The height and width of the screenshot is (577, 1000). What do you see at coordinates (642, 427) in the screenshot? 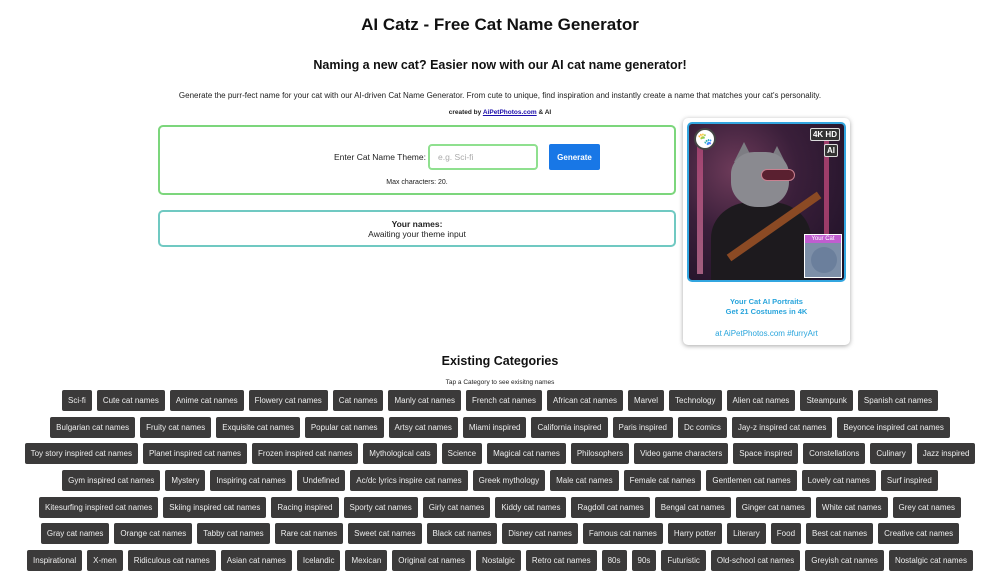
I see `category-chip: Paris inspired` at bounding box center [642, 427].